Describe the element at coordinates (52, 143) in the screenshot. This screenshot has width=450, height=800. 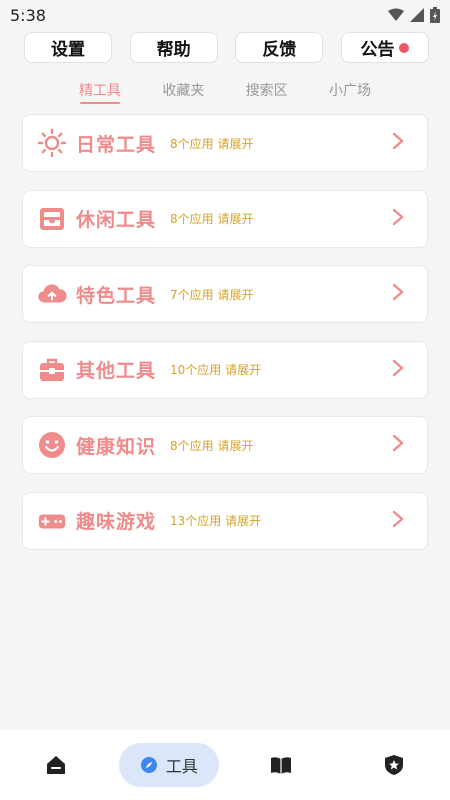
I see `sun-icon` at that location.